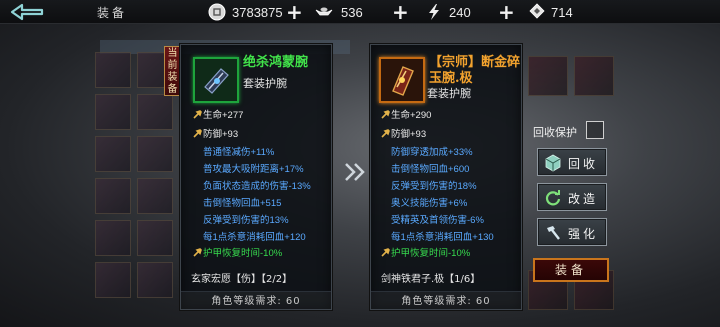 This screenshot has height=327, width=720. I want to click on attr-row: 生命+290, so click(406, 114).